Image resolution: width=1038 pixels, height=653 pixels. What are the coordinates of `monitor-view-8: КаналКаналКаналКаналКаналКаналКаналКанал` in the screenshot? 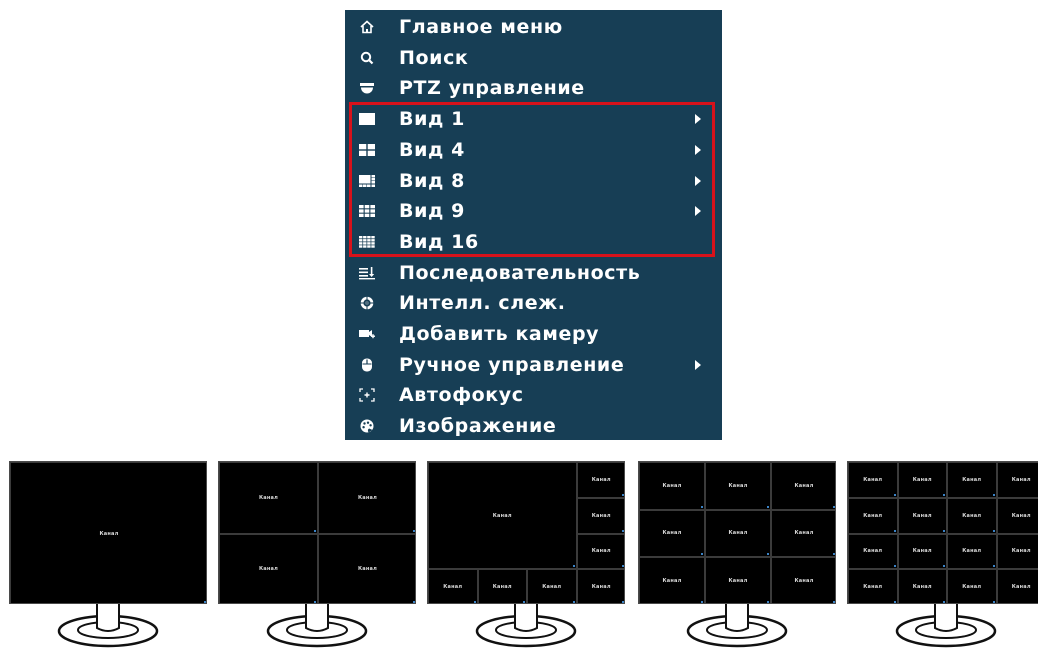 It's located at (526, 555).